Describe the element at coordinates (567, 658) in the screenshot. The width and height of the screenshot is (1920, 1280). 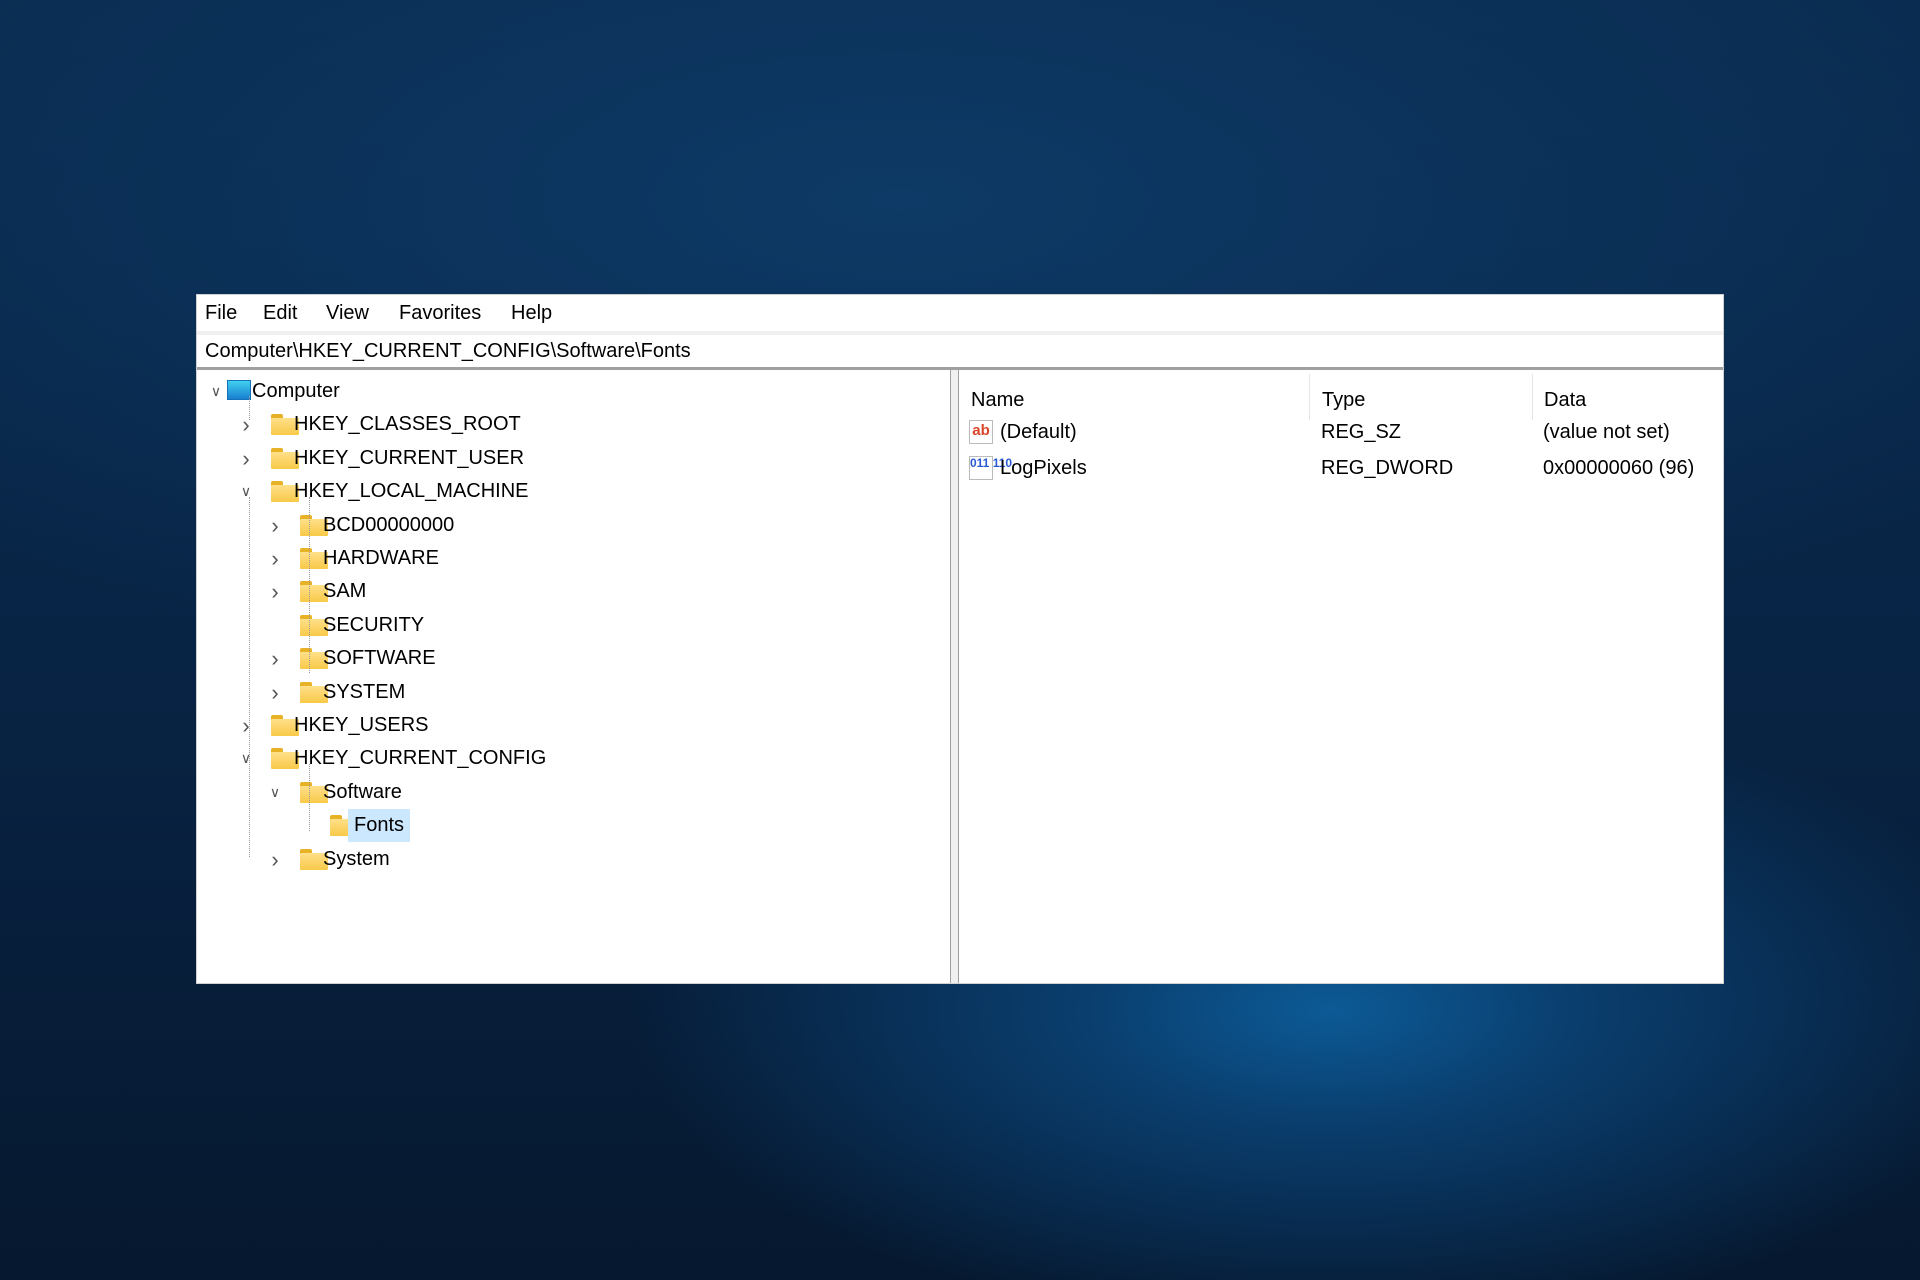
I see `tree-item-software: › SOFTWARE` at that location.